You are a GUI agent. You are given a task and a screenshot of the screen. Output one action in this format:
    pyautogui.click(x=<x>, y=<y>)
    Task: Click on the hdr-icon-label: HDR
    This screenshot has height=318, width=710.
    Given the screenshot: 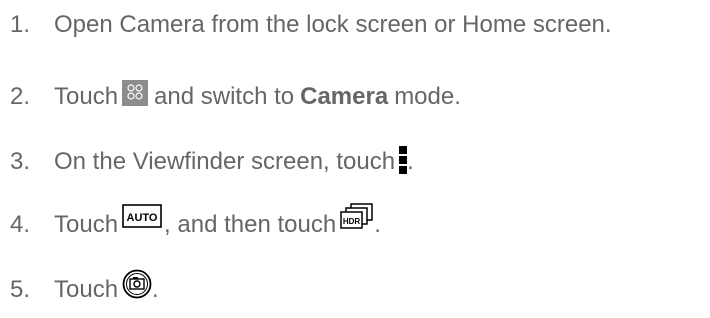 What is the action you would take?
    pyautogui.click(x=352, y=221)
    